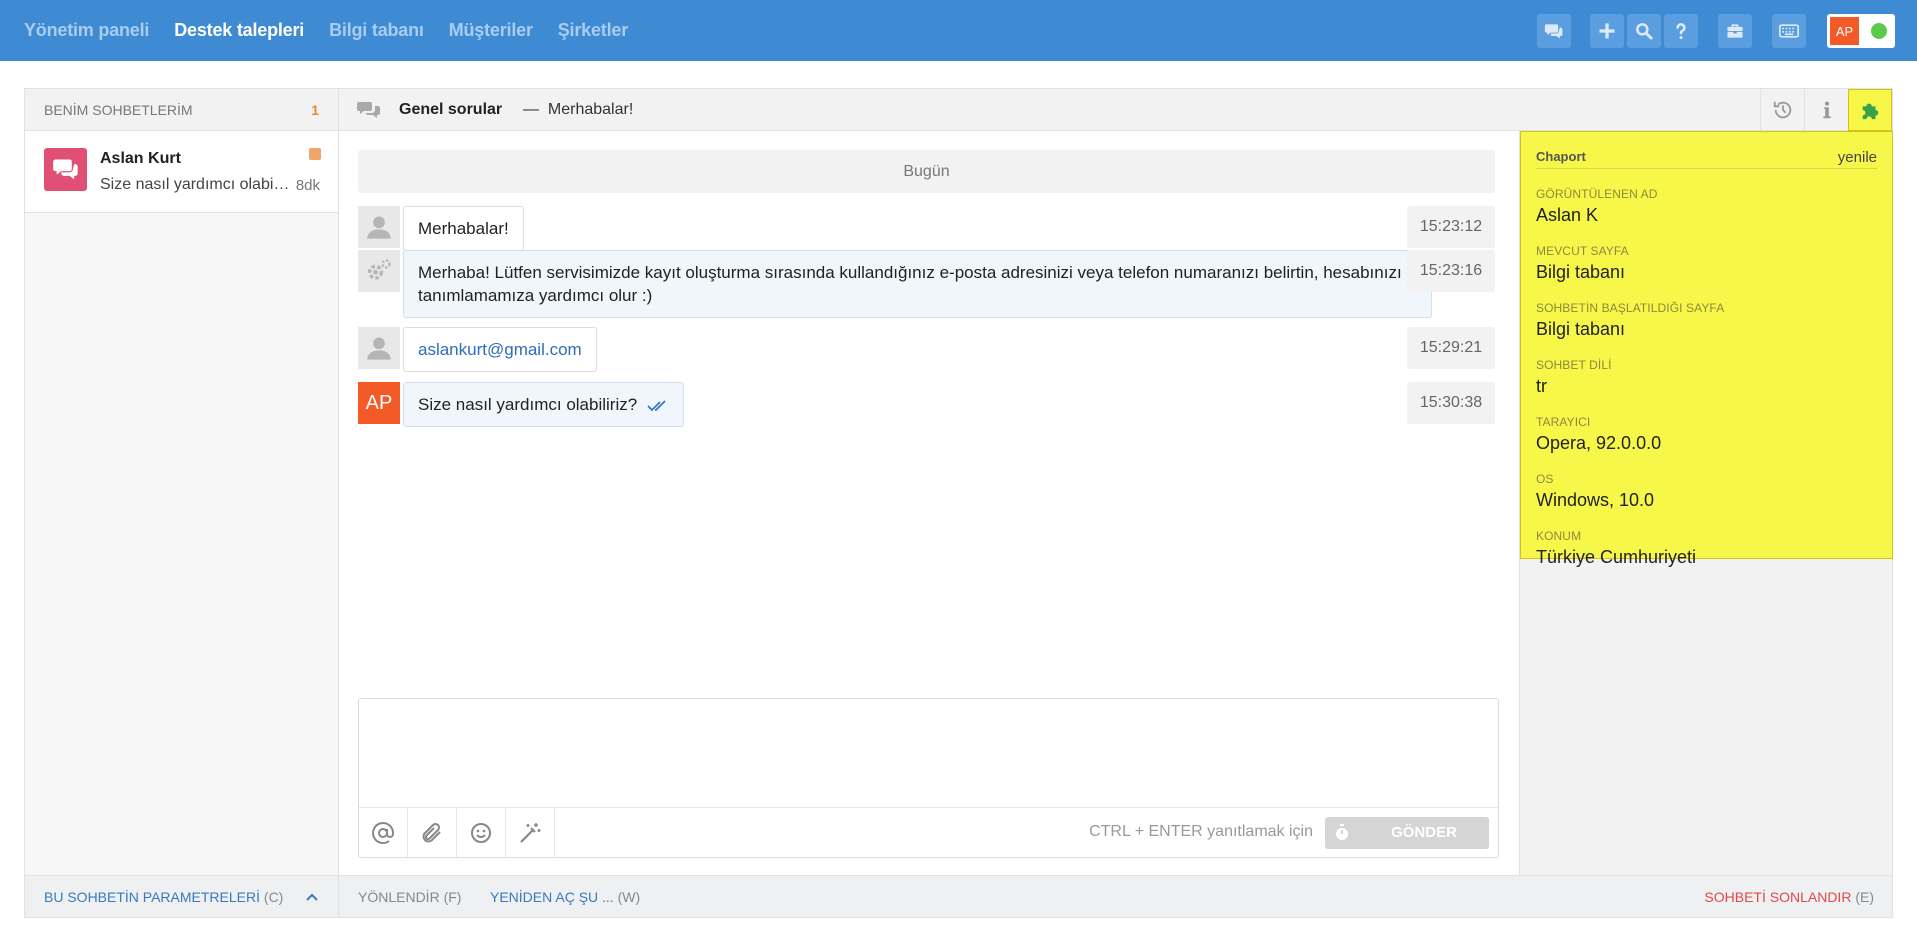 Image resolution: width=1917 pixels, height=940 pixels. What do you see at coordinates (544, 404) in the screenshot?
I see `message-bubble: Size nasıl yardımcı olabiliriz?` at bounding box center [544, 404].